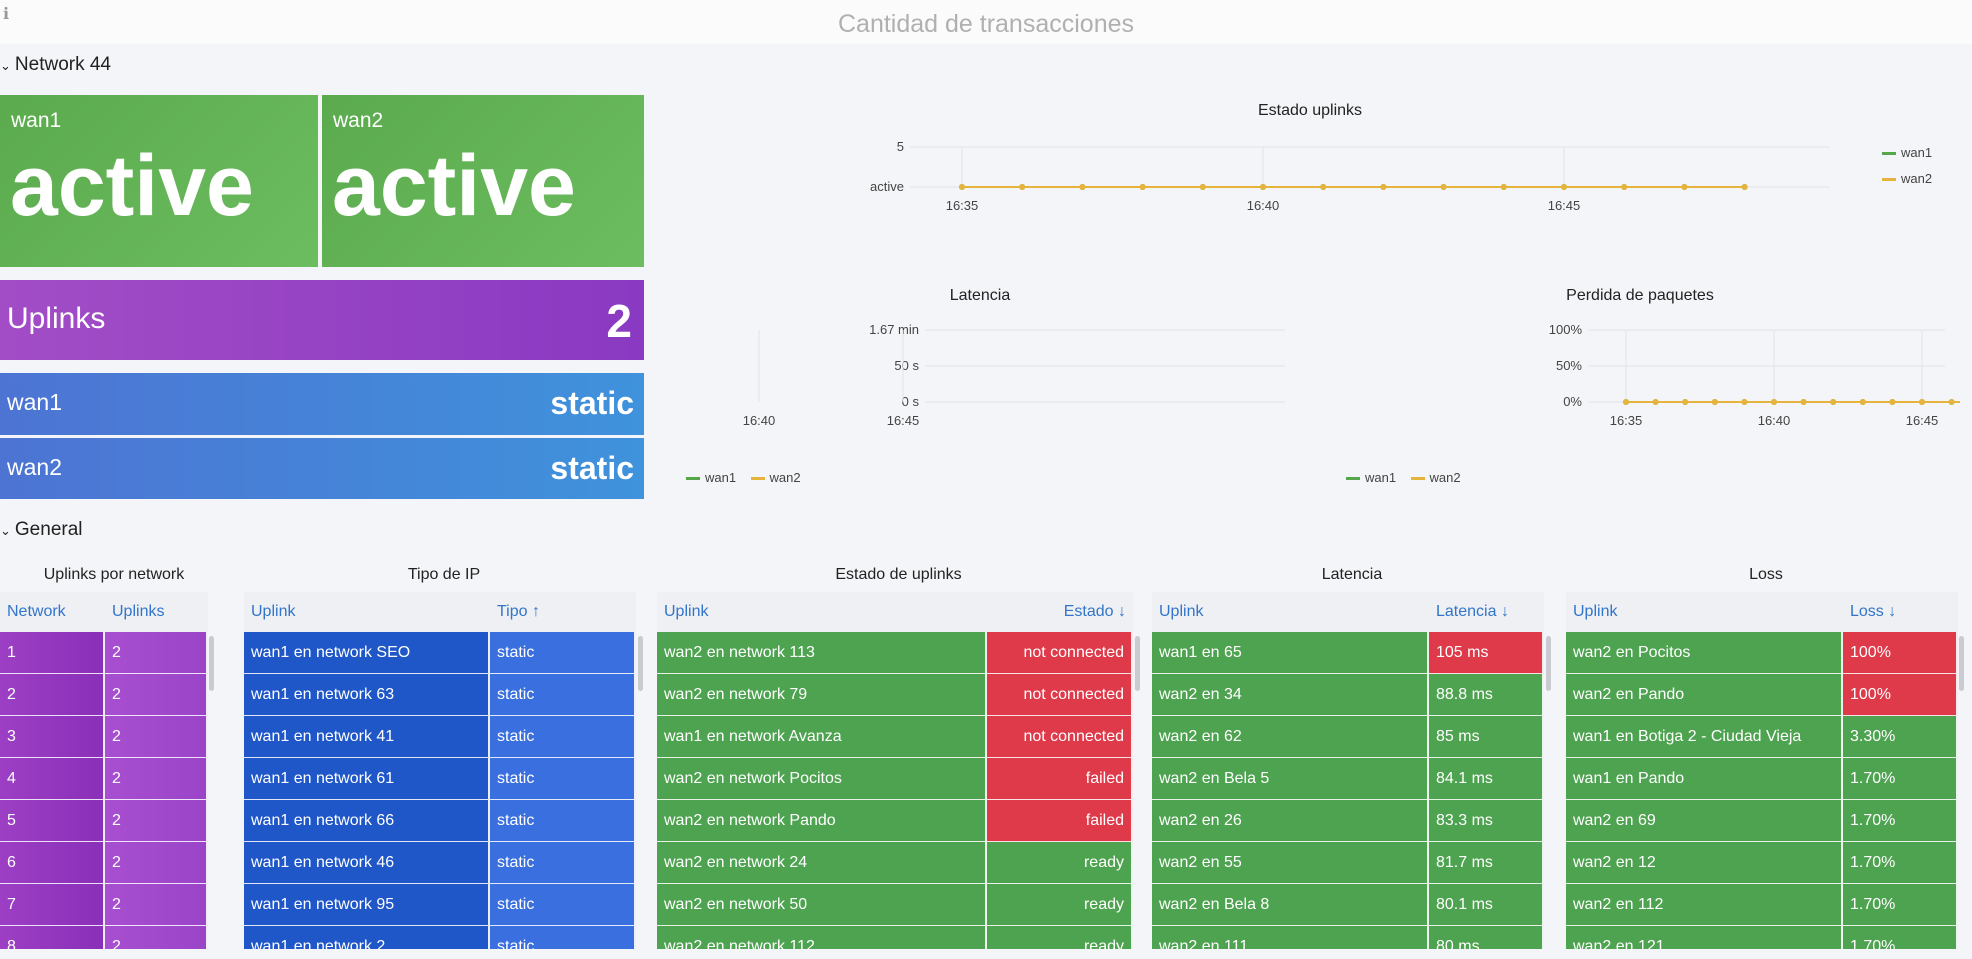  Describe the element at coordinates (895, 653) in the screenshot. I see `table-row: wan2 en network 113 not connected` at that location.